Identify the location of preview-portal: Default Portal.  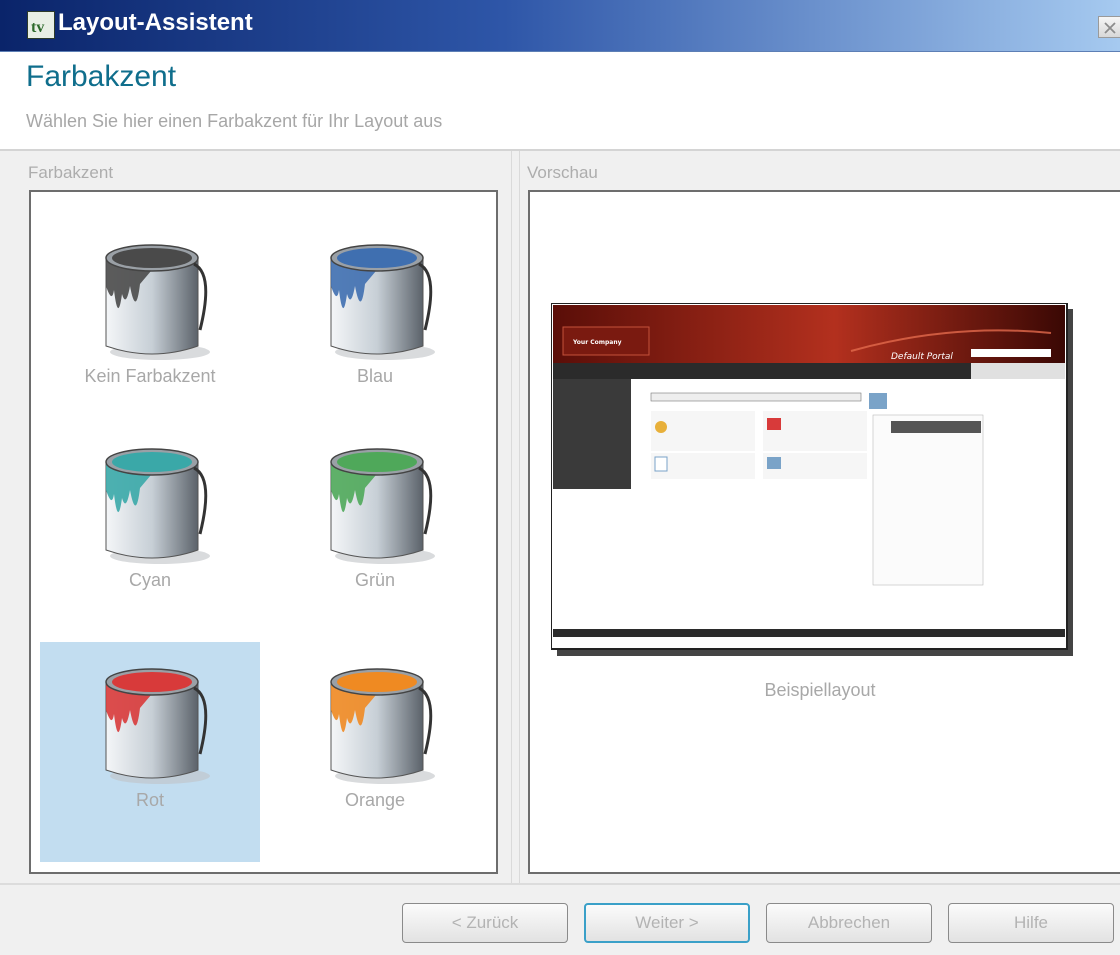
(922, 357).